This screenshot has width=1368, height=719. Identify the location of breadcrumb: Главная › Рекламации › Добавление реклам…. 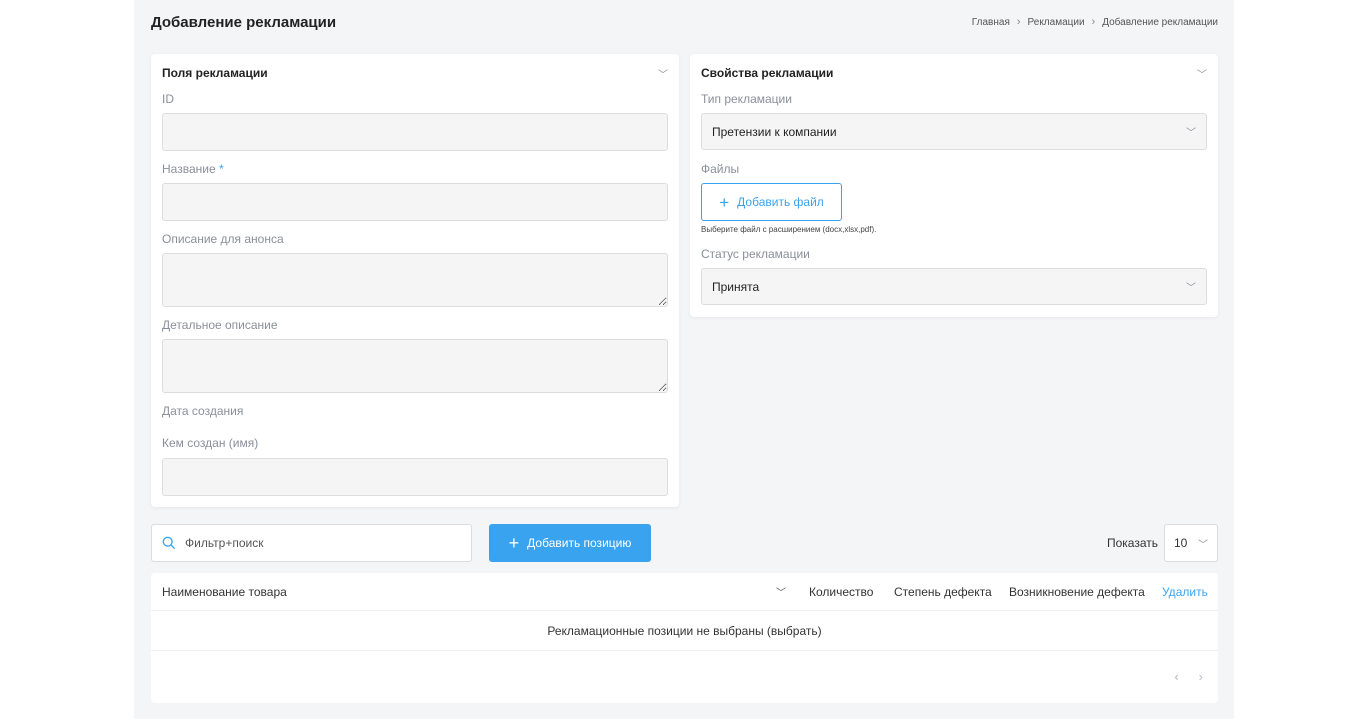
(1095, 22).